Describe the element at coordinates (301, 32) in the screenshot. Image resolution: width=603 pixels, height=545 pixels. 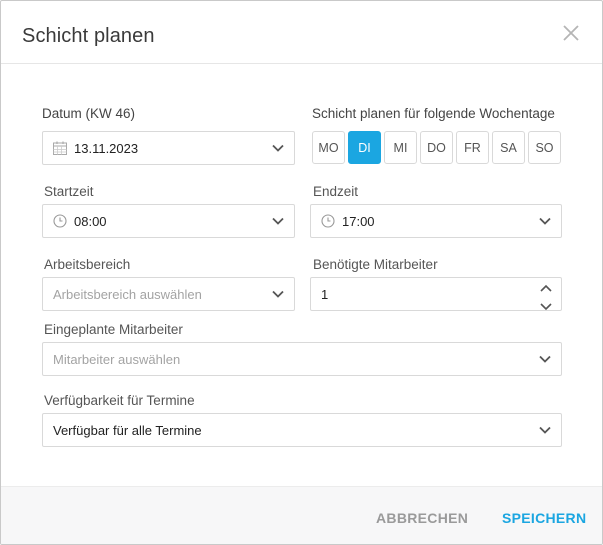
I see `dialog-header: Schicht planen` at that location.